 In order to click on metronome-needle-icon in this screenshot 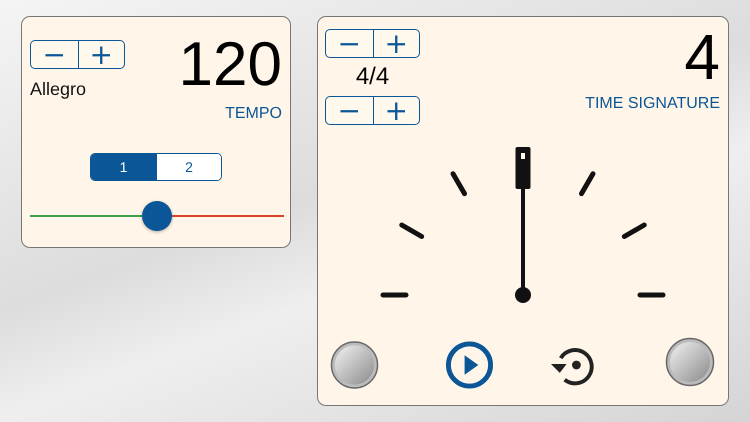, I will do `click(523, 225)`.